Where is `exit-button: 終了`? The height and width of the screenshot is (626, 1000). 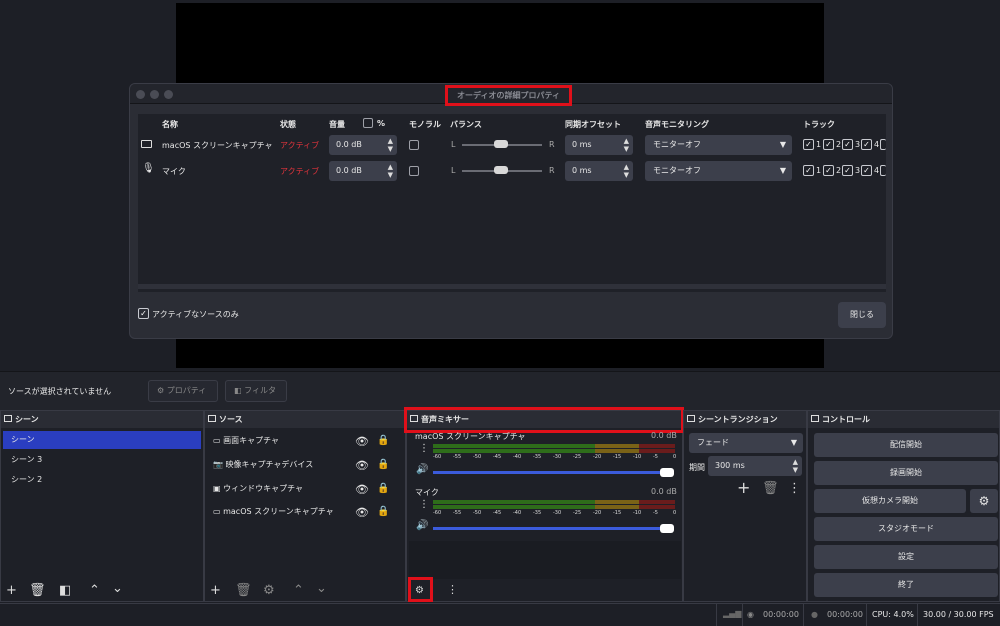
exit-button: 終了 is located at coordinates (906, 585).